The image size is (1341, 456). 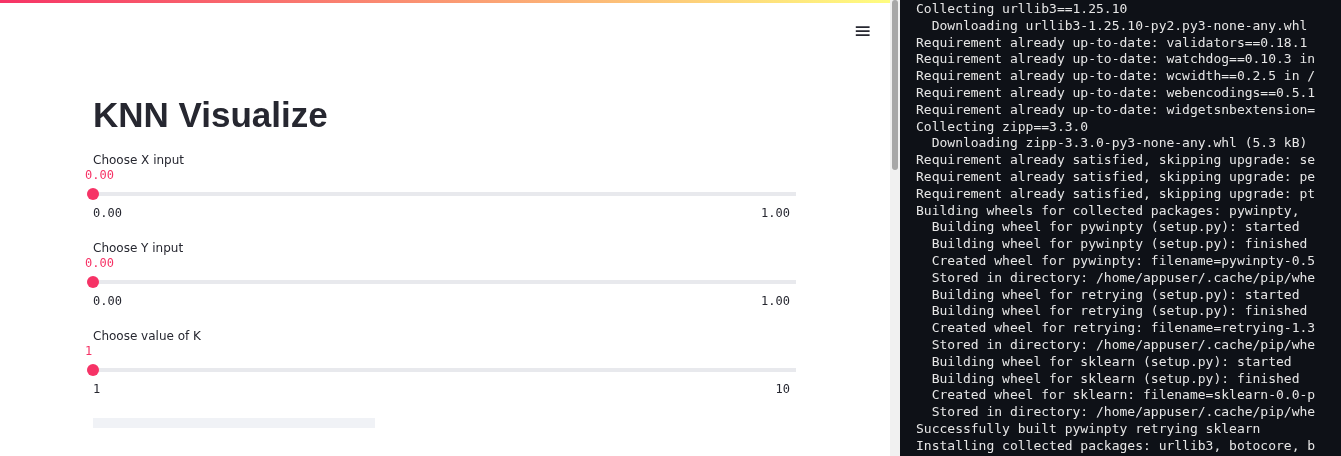 I want to click on slider-label: Choose Y input, so click(x=139, y=248).